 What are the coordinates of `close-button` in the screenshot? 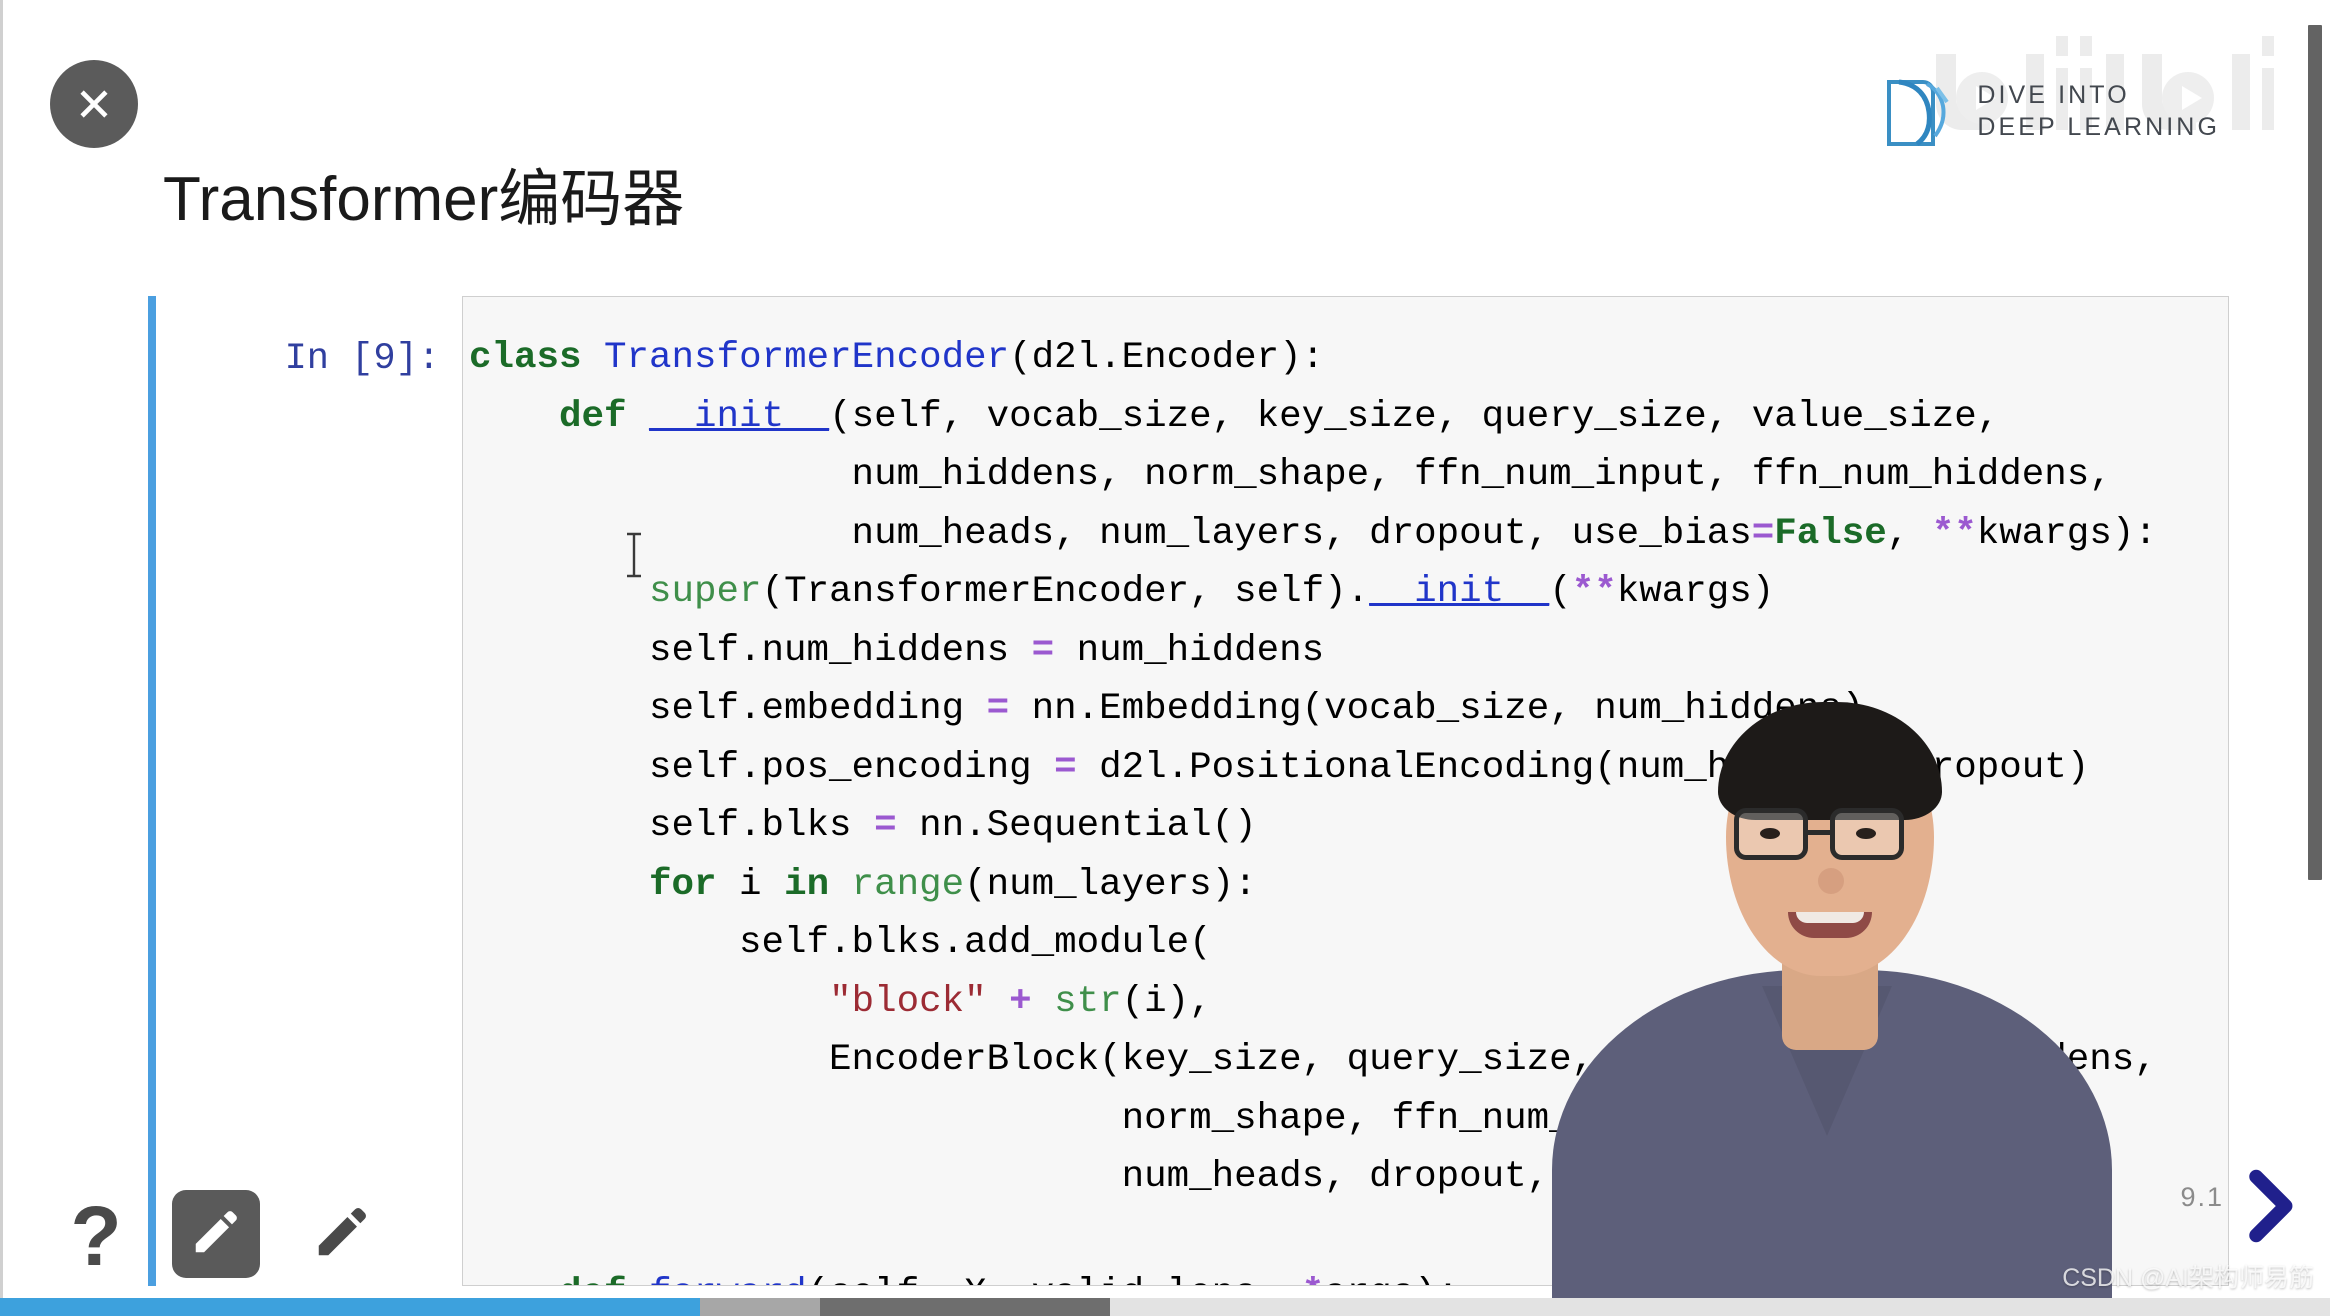 It's located at (94, 104).